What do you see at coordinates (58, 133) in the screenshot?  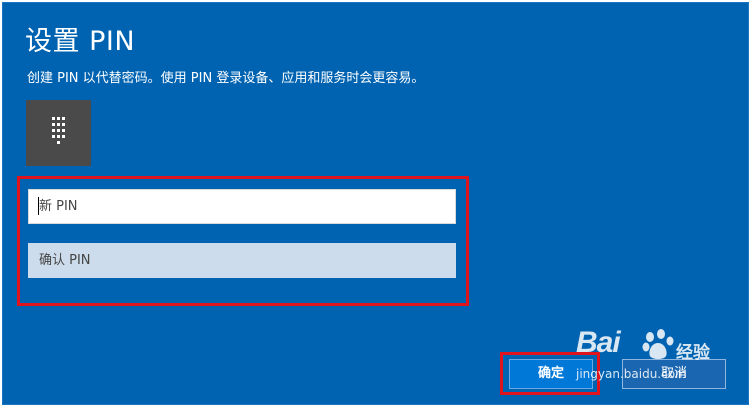 I see `keypad-icon` at bounding box center [58, 133].